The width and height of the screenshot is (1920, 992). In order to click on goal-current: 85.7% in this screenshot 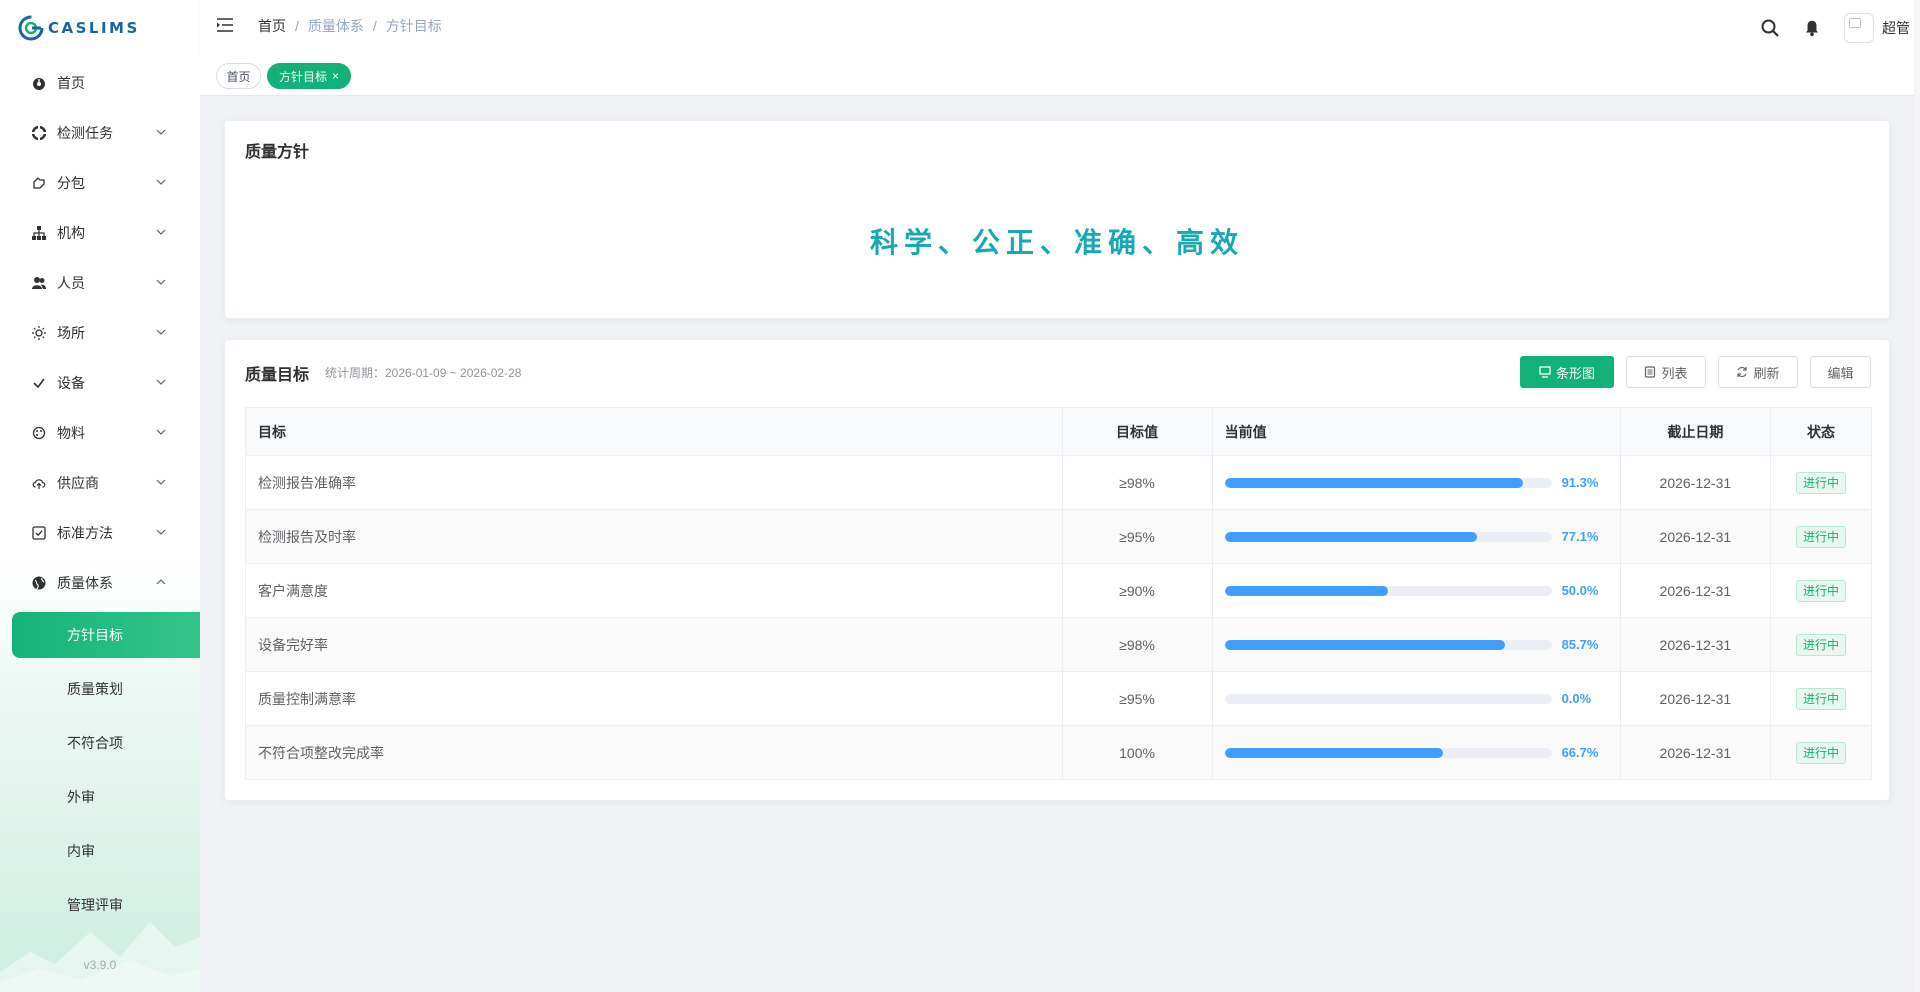, I will do `click(1416, 644)`.